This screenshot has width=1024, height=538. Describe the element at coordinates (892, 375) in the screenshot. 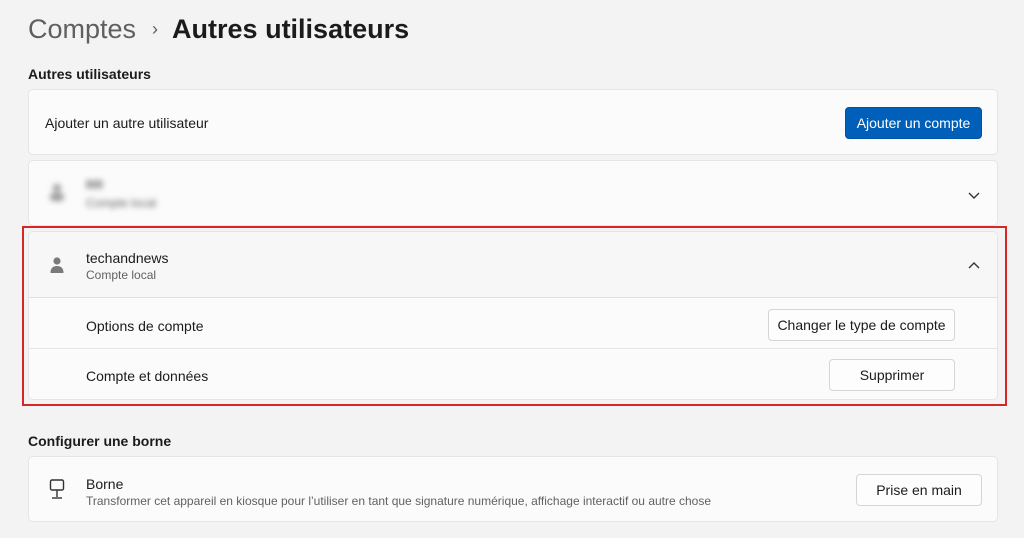

I see `delete-account-button: Supprimer` at that location.